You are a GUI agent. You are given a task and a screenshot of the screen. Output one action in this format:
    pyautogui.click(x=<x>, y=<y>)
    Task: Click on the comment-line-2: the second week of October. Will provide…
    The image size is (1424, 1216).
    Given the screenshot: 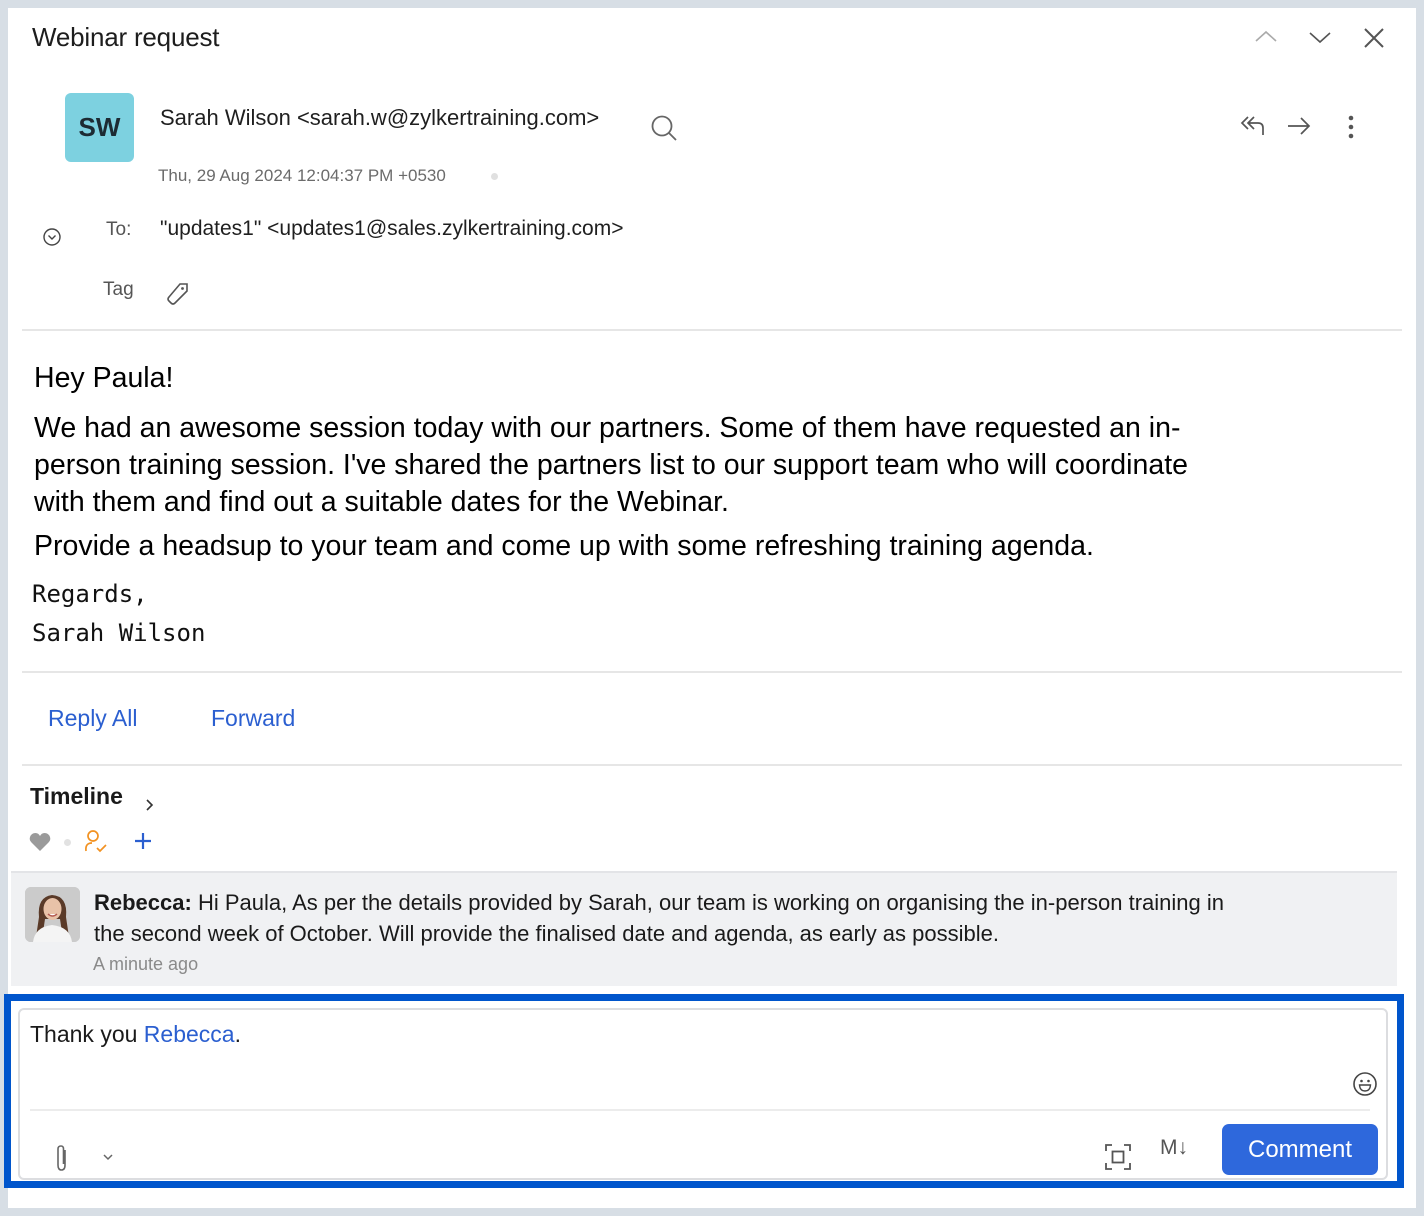 What is the action you would take?
    pyautogui.click(x=546, y=933)
    